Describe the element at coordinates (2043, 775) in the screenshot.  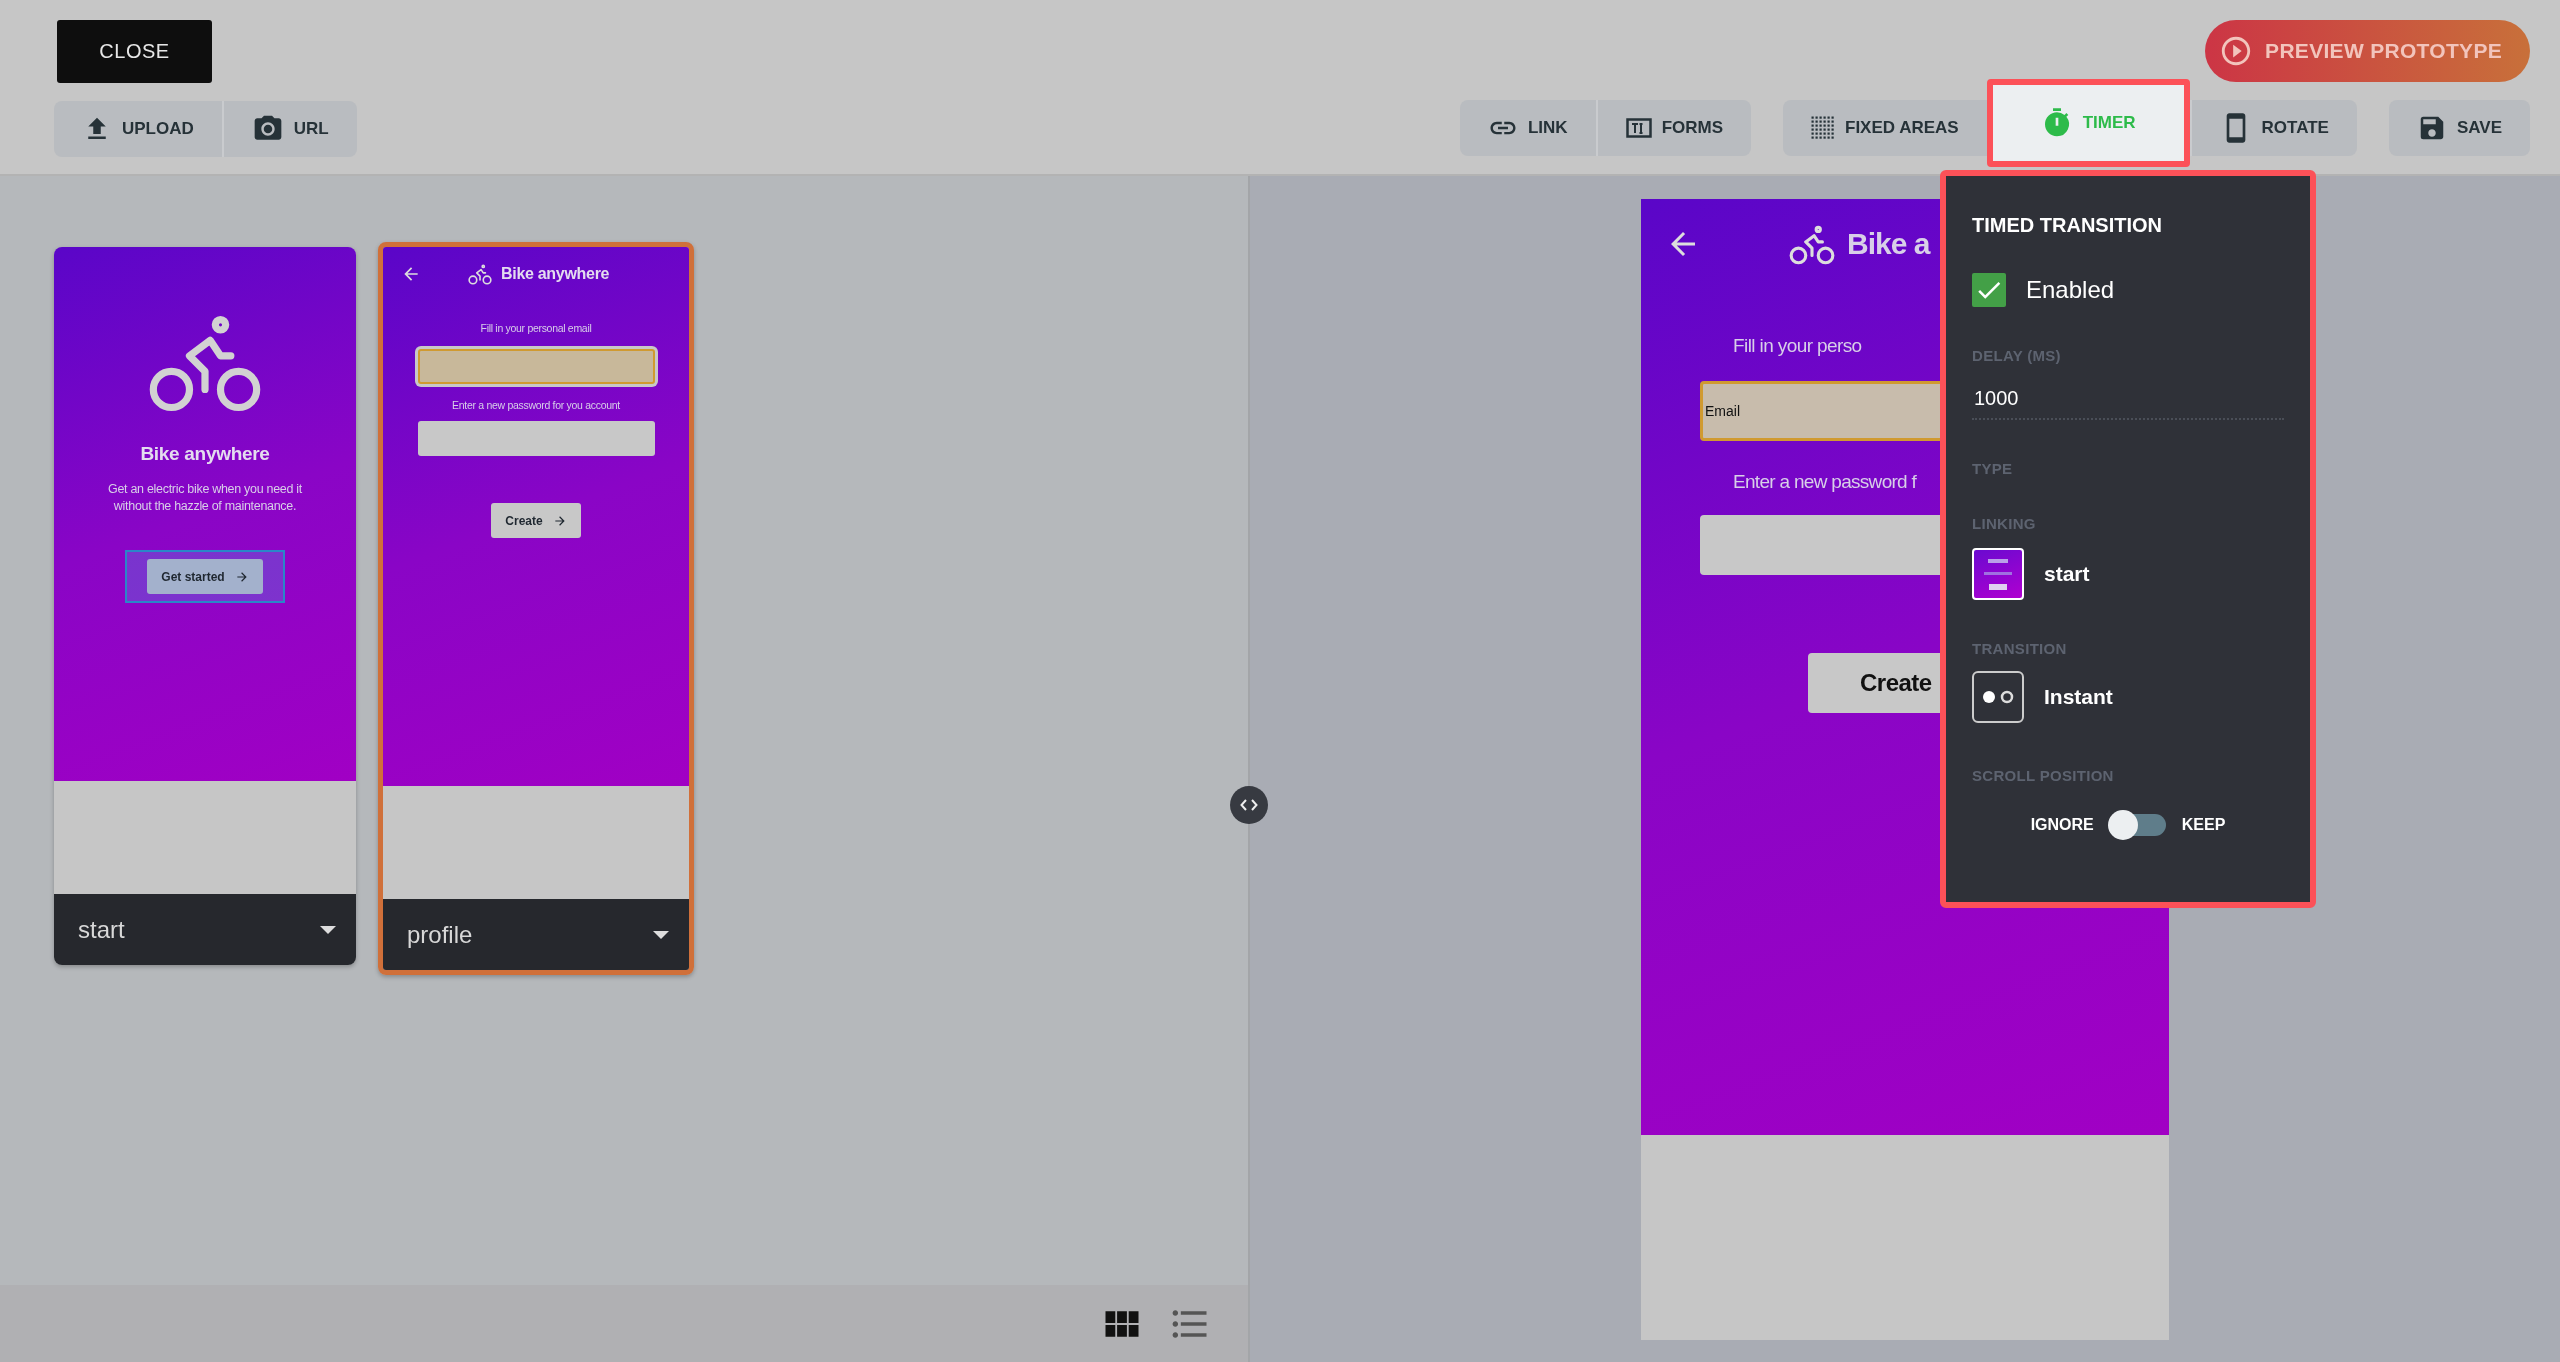
I see `field-label: SCROLL POSITION` at that location.